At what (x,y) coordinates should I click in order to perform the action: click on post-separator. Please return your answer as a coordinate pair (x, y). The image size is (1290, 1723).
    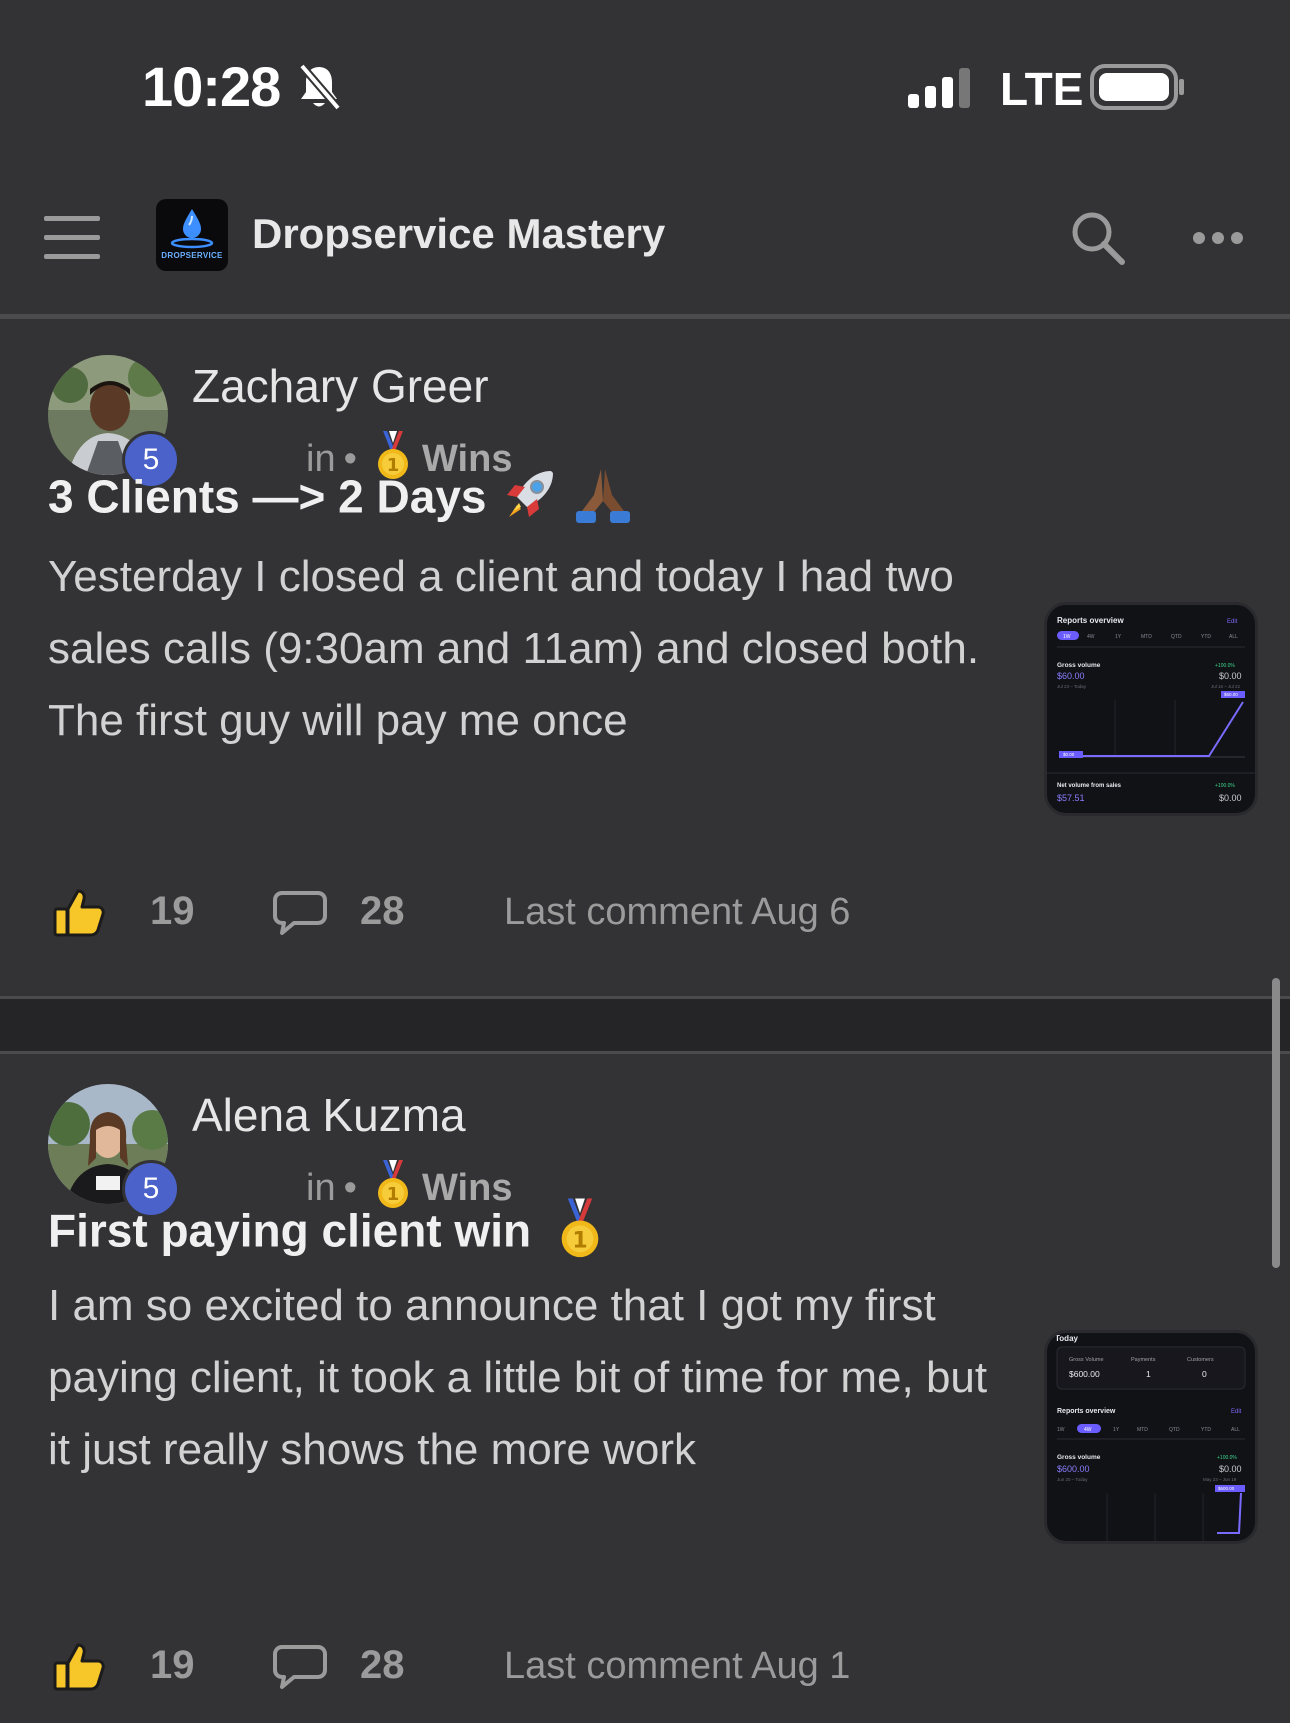
    Looking at the image, I should click on (645, 1025).